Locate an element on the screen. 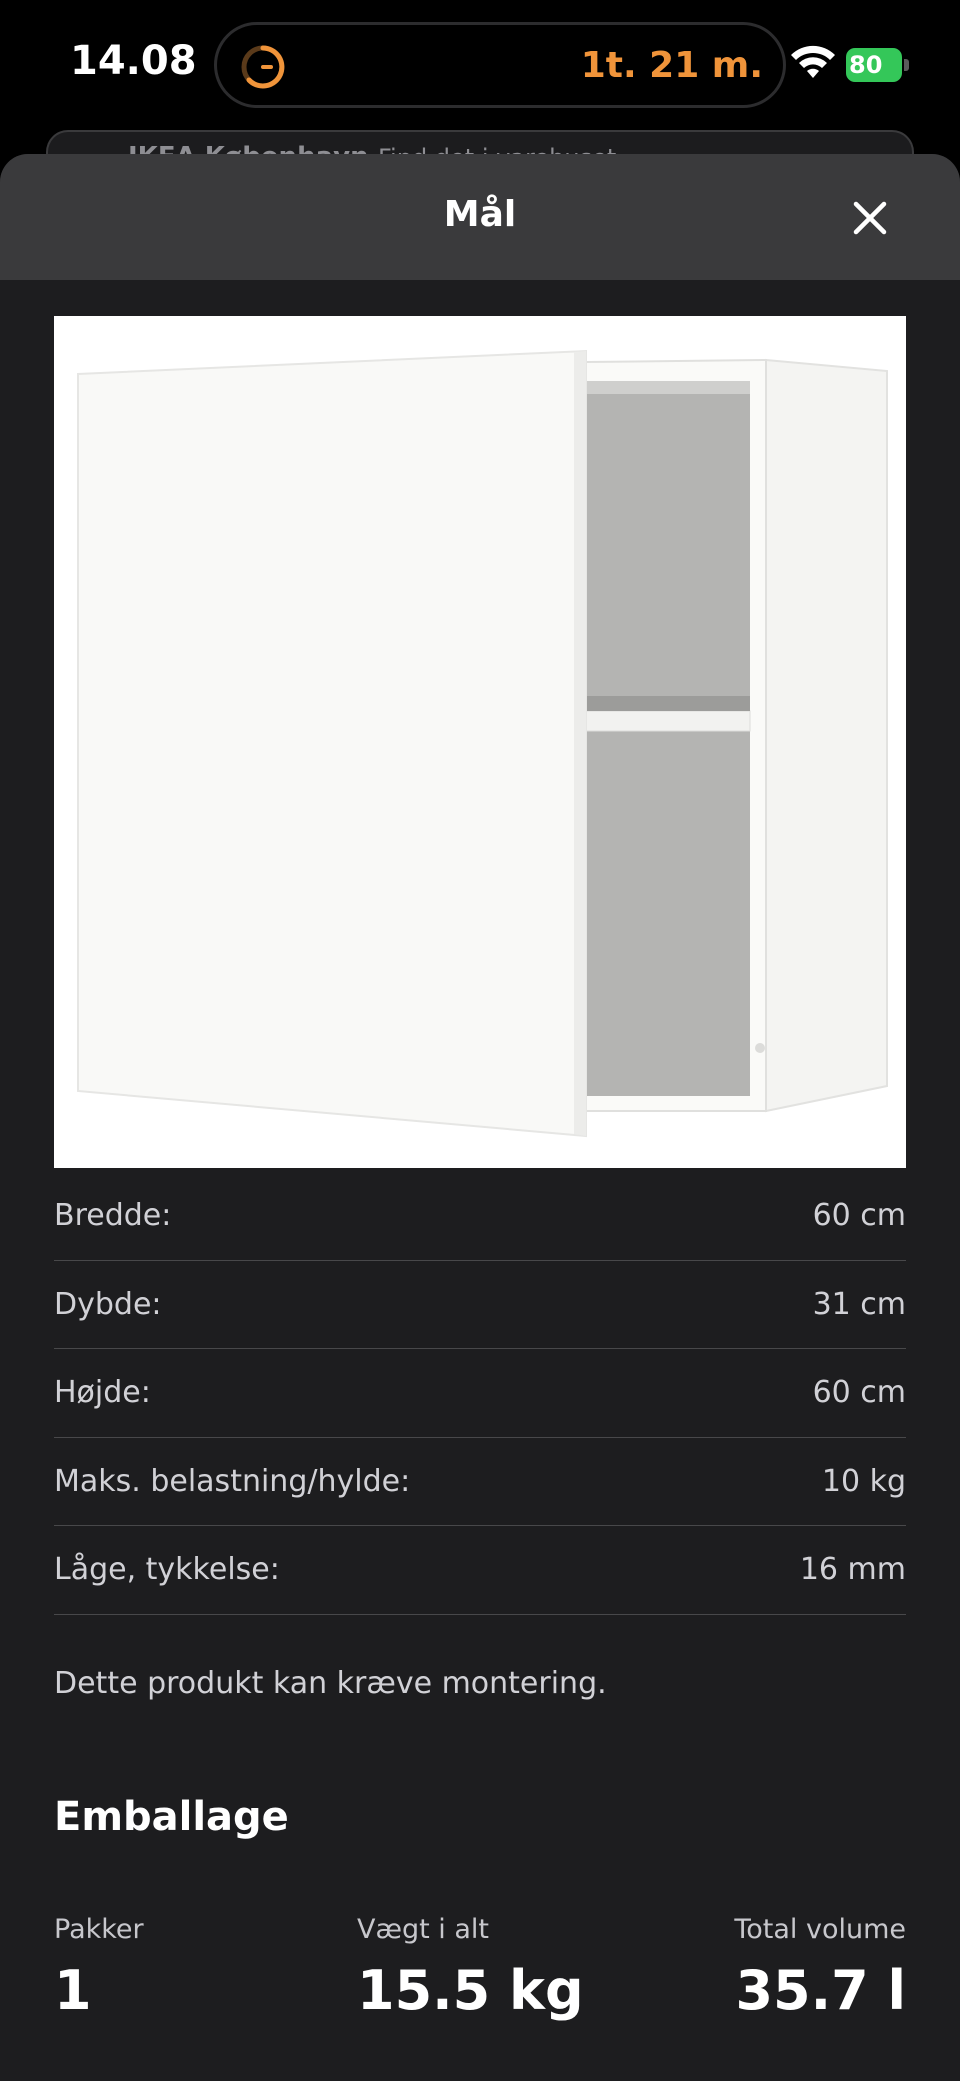 Image resolution: width=960 pixels, height=2081 pixels. battery-icon: 80 is located at coordinates (877, 65).